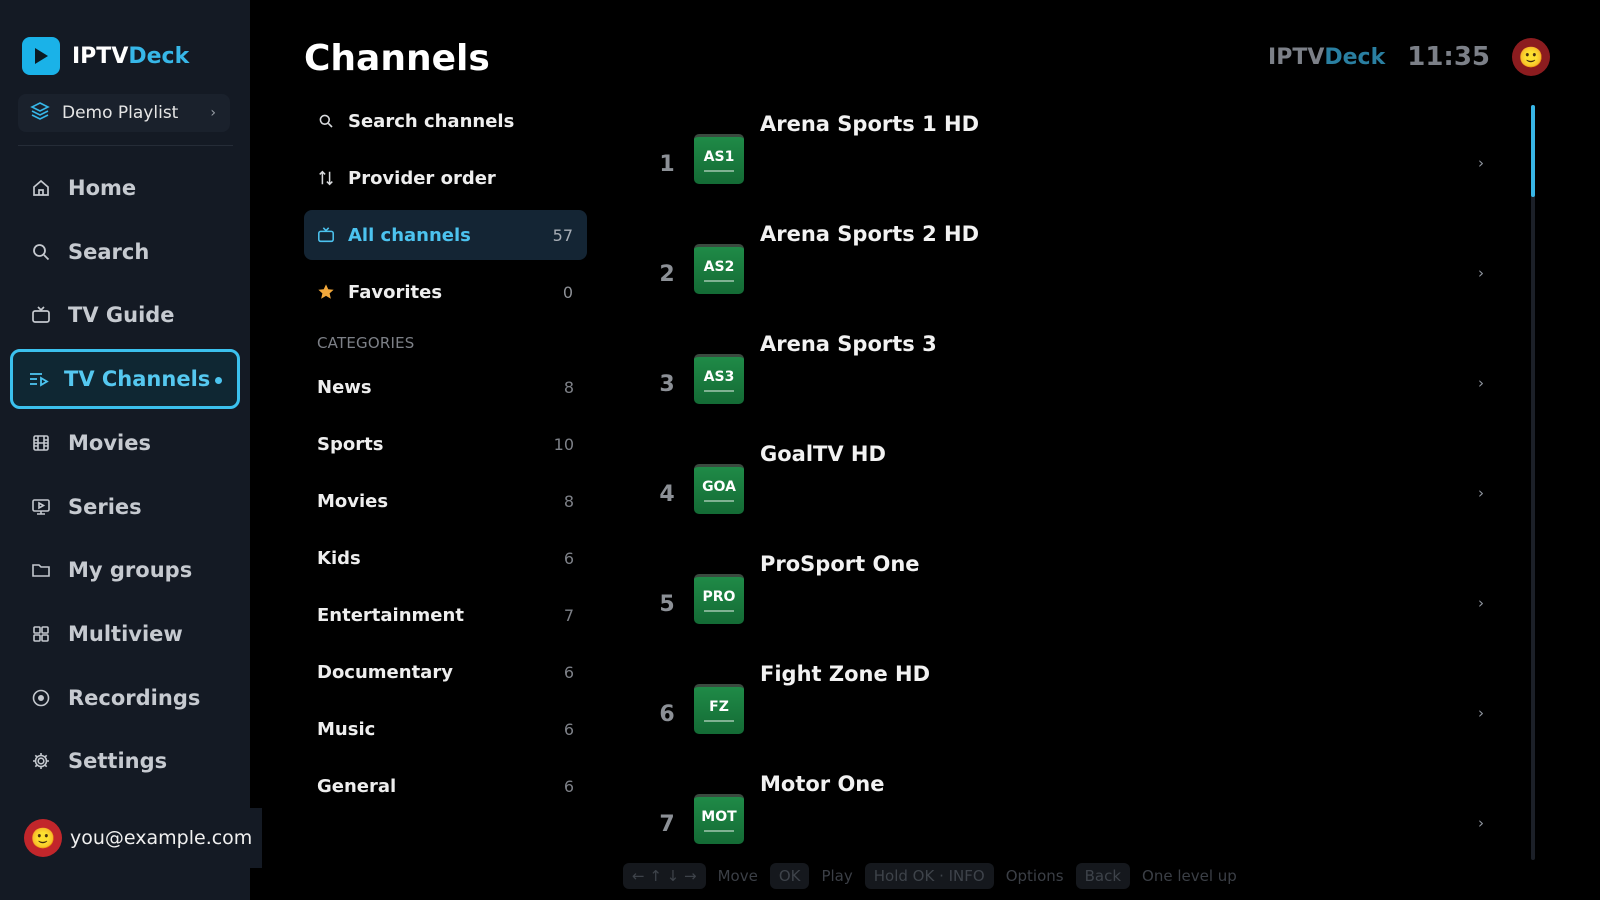 Image resolution: width=1600 pixels, height=900 pixels. Describe the element at coordinates (848, 344) in the screenshot. I see `channel-name: Arena Sports 3` at that location.